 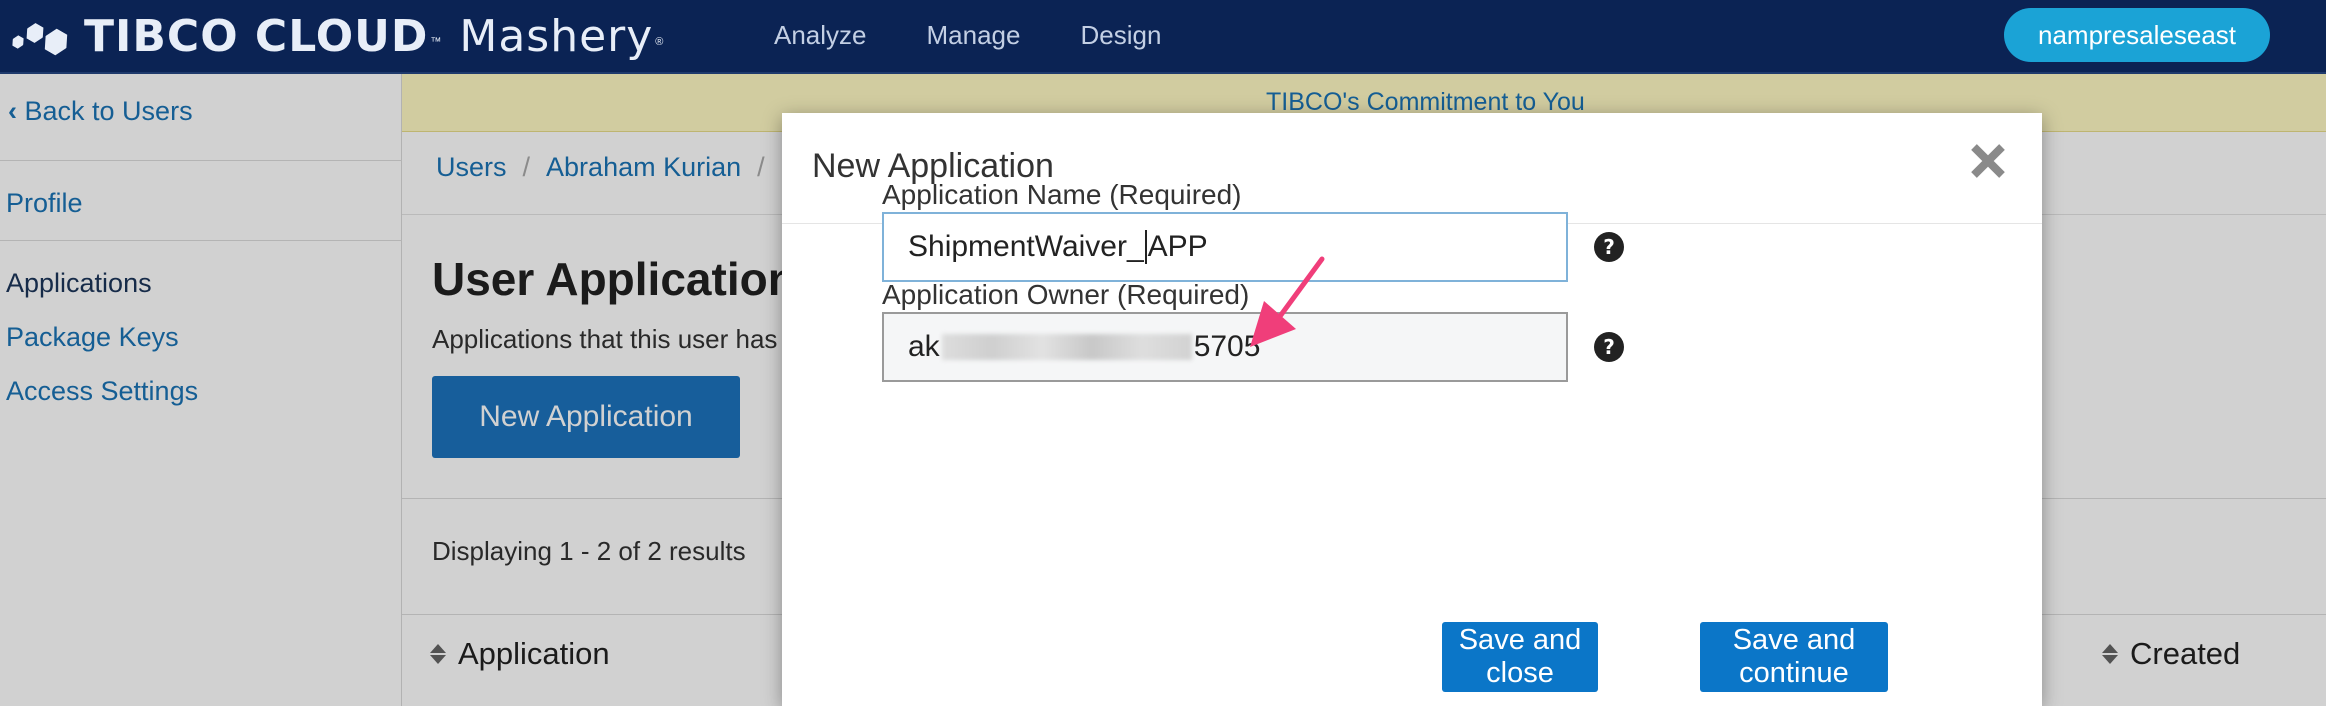 What do you see at coordinates (1287, 301) in the screenshot?
I see `annotation-arrow-icon` at bounding box center [1287, 301].